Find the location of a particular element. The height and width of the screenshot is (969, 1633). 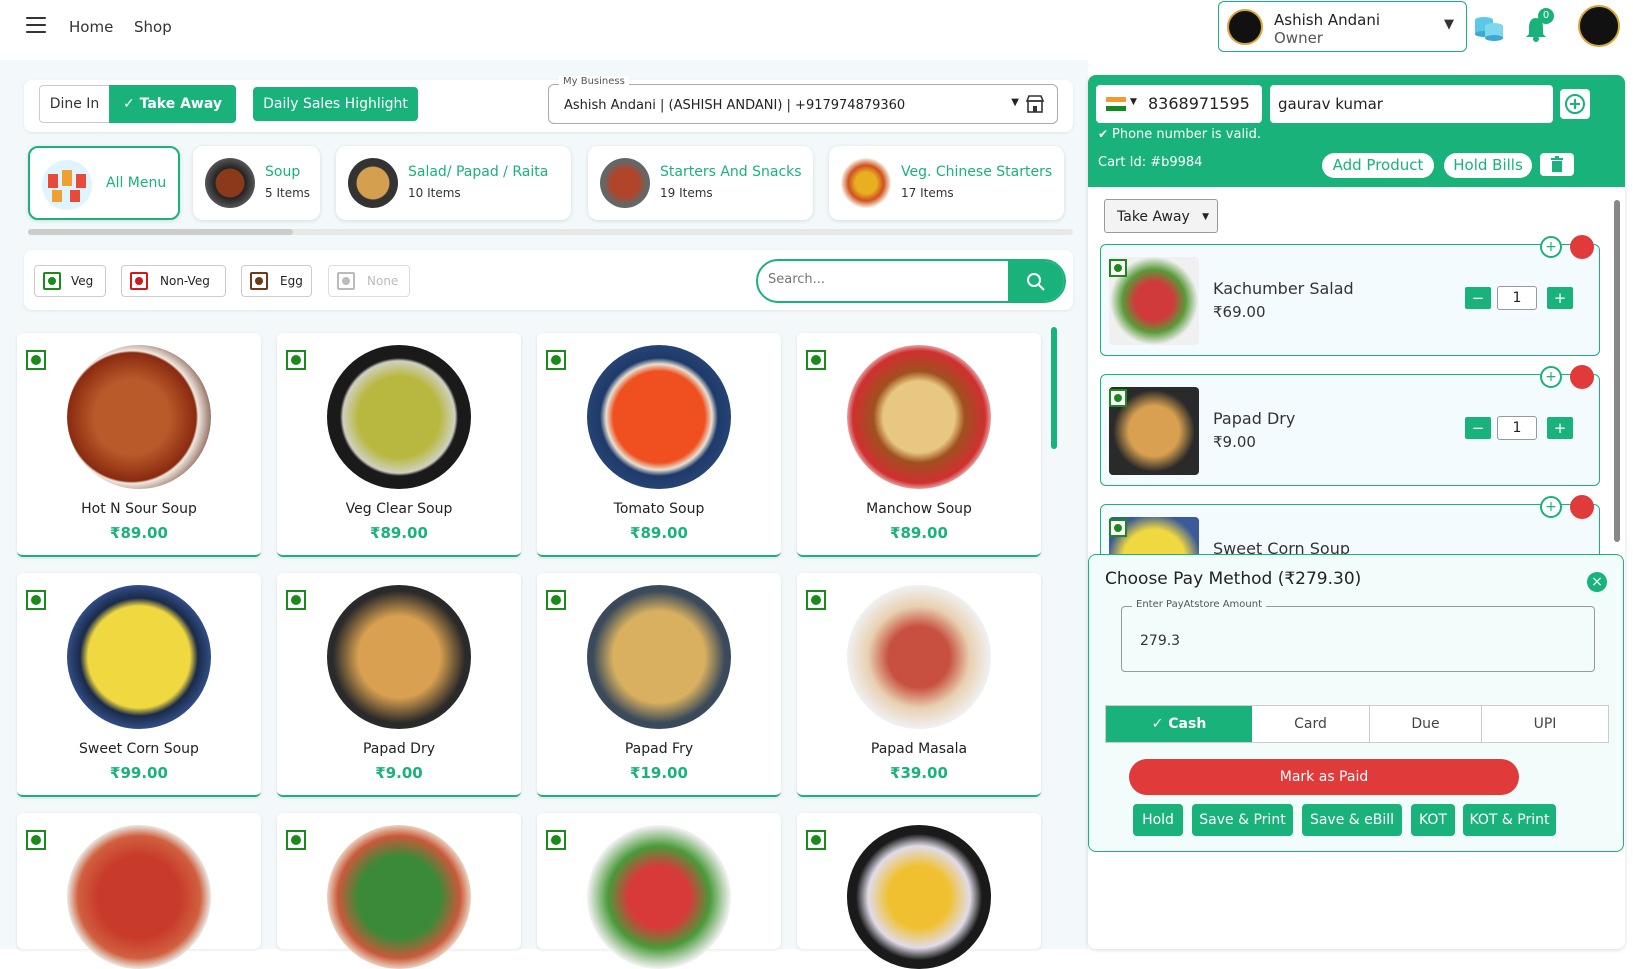

user-dropdown: Ashish Andani Owner ▼ is located at coordinates (1342, 26).